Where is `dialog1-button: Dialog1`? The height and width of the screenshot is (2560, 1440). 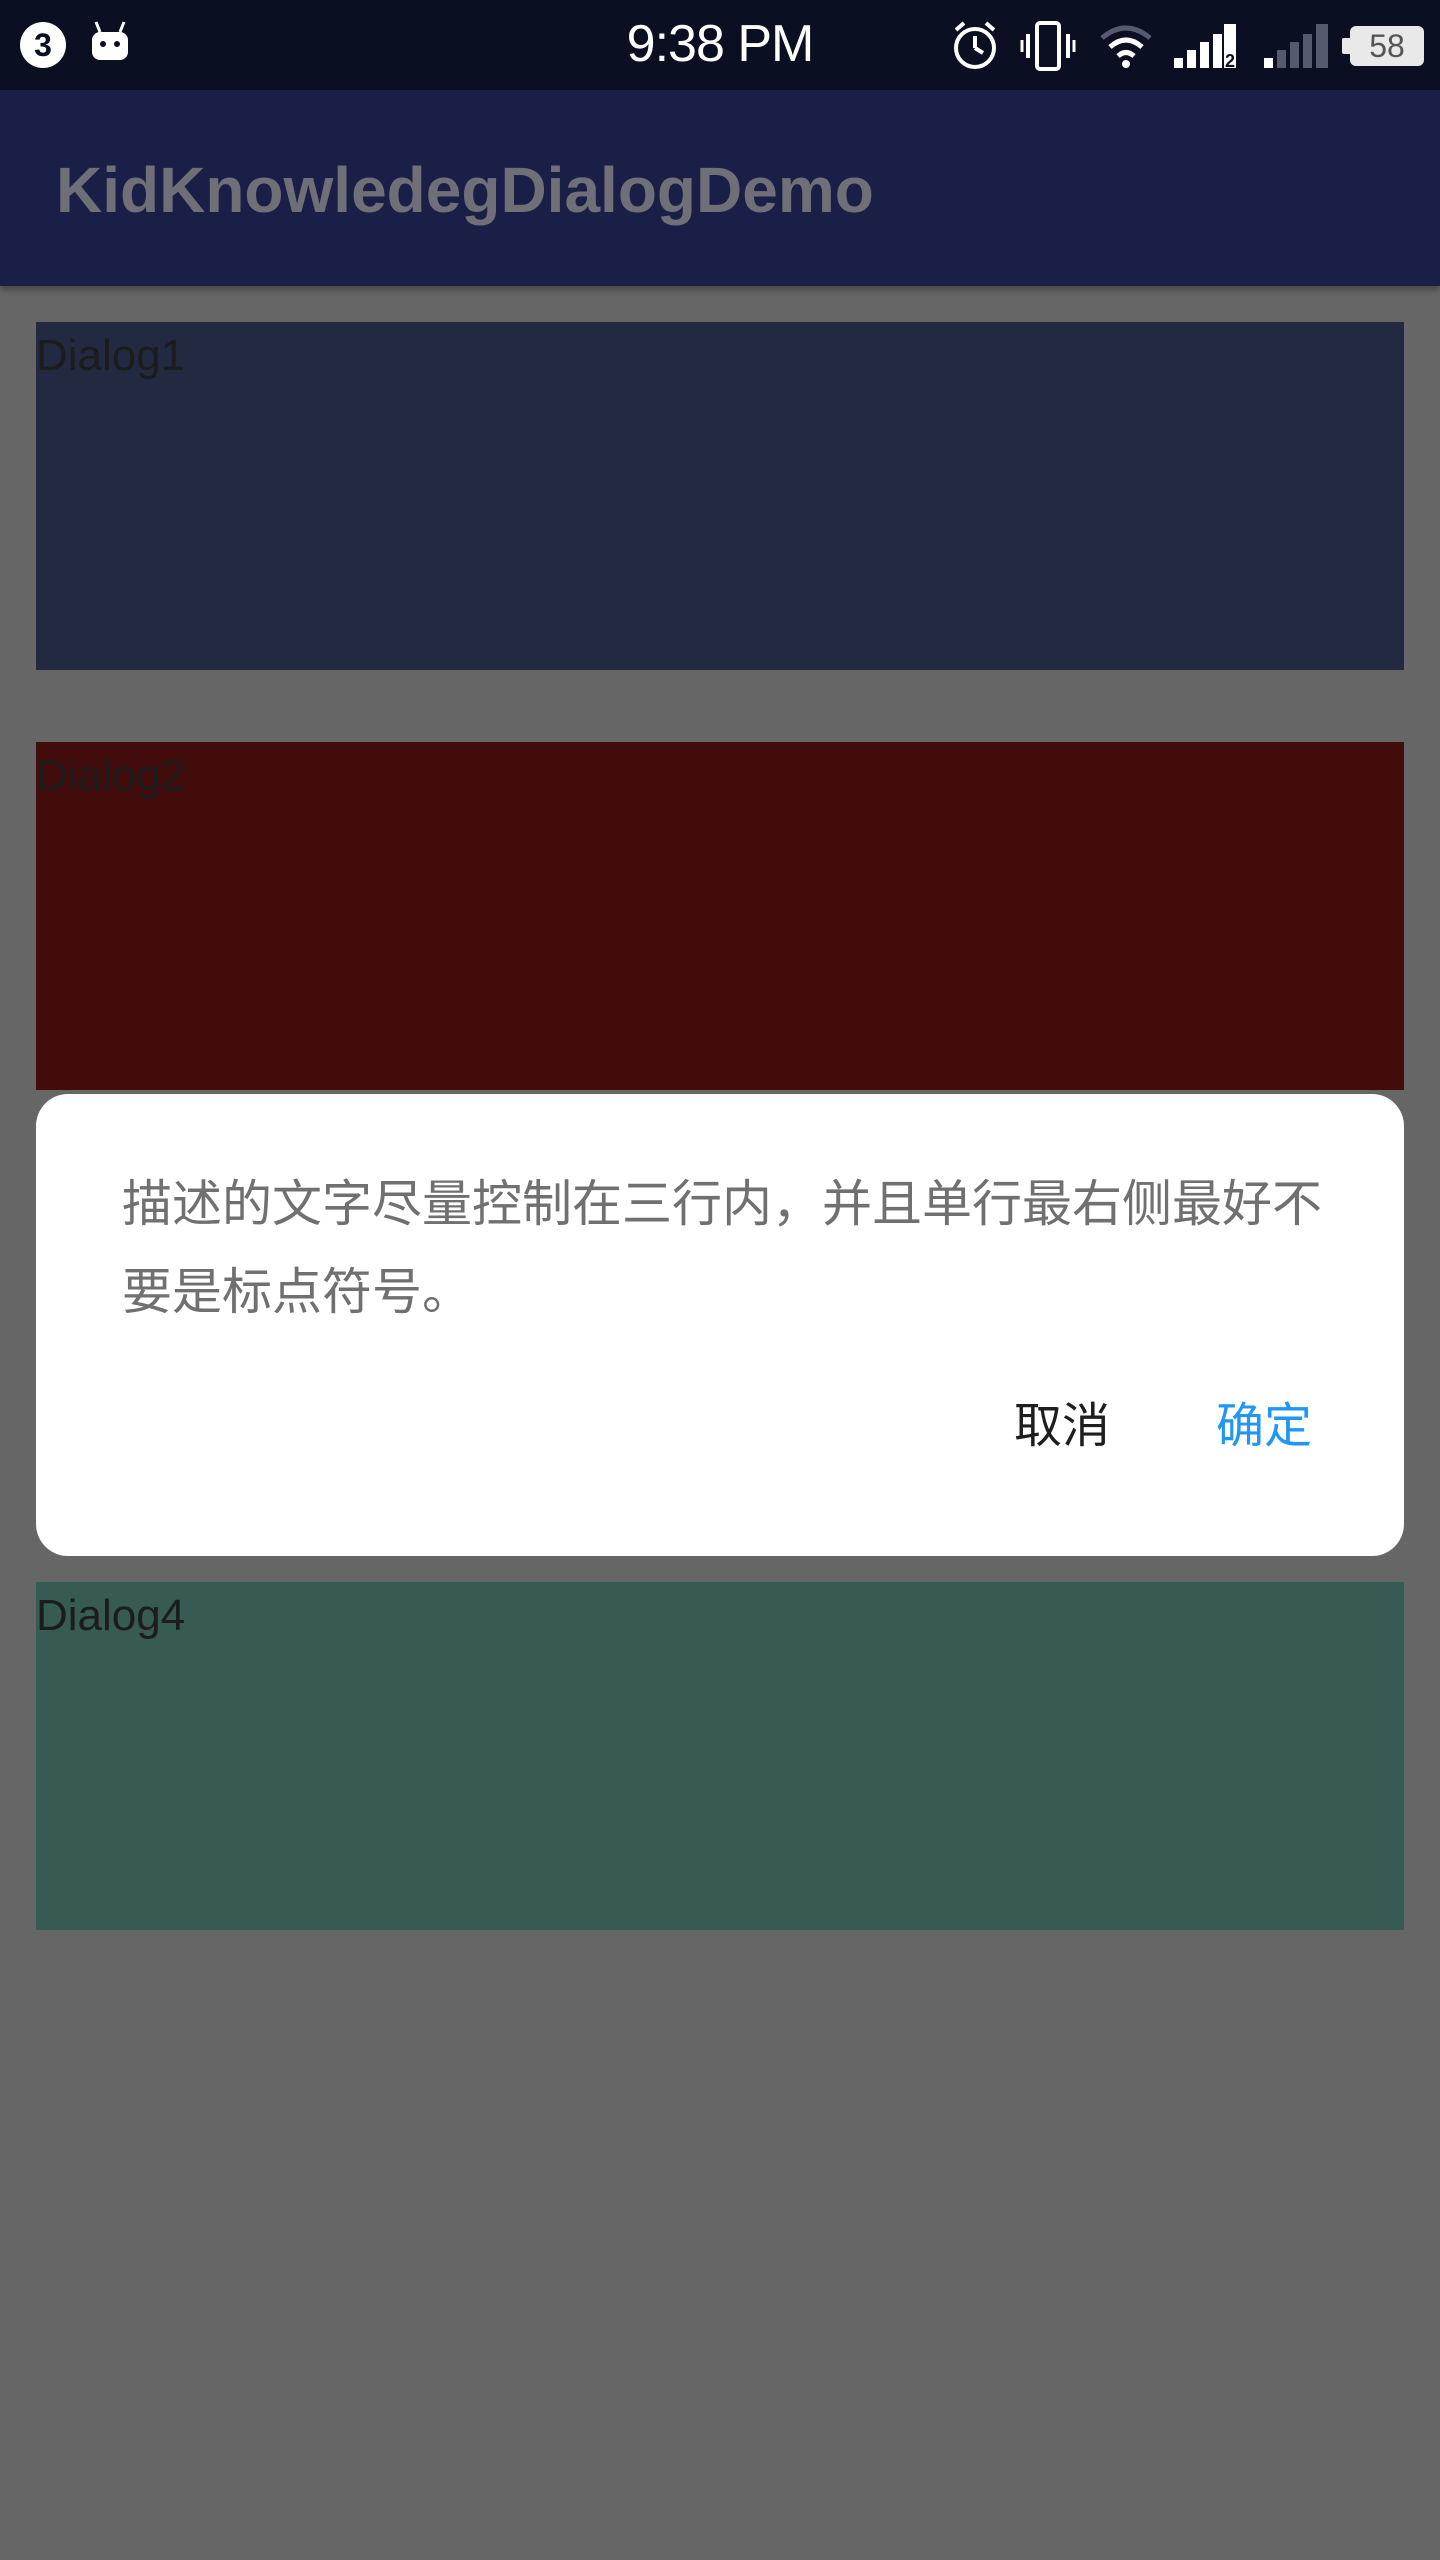 dialog1-button: Dialog1 is located at coordinates (720, 496).